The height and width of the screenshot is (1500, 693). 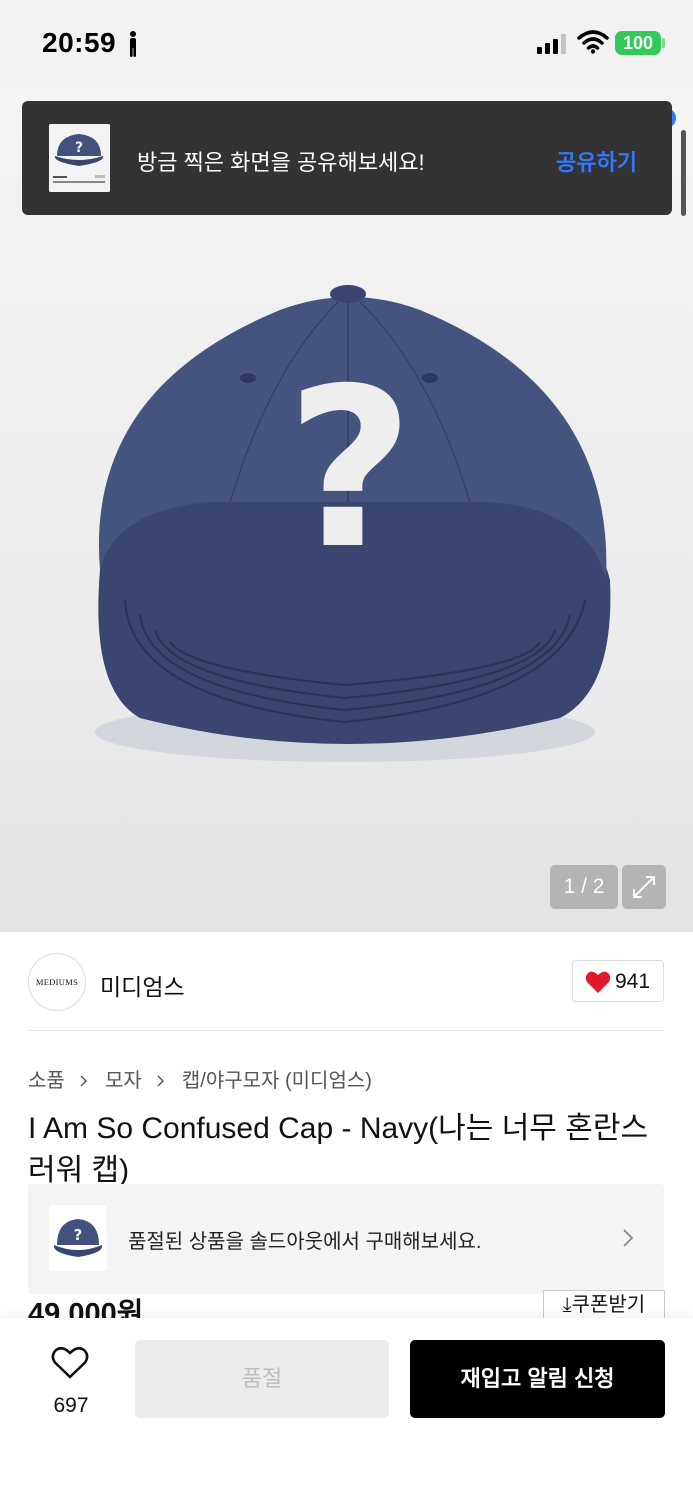 I want to click on soldout-promo-banner: ? 품절된 상품을 솔드아웃에서 구매해보세요., so click(x=346, y=1239).